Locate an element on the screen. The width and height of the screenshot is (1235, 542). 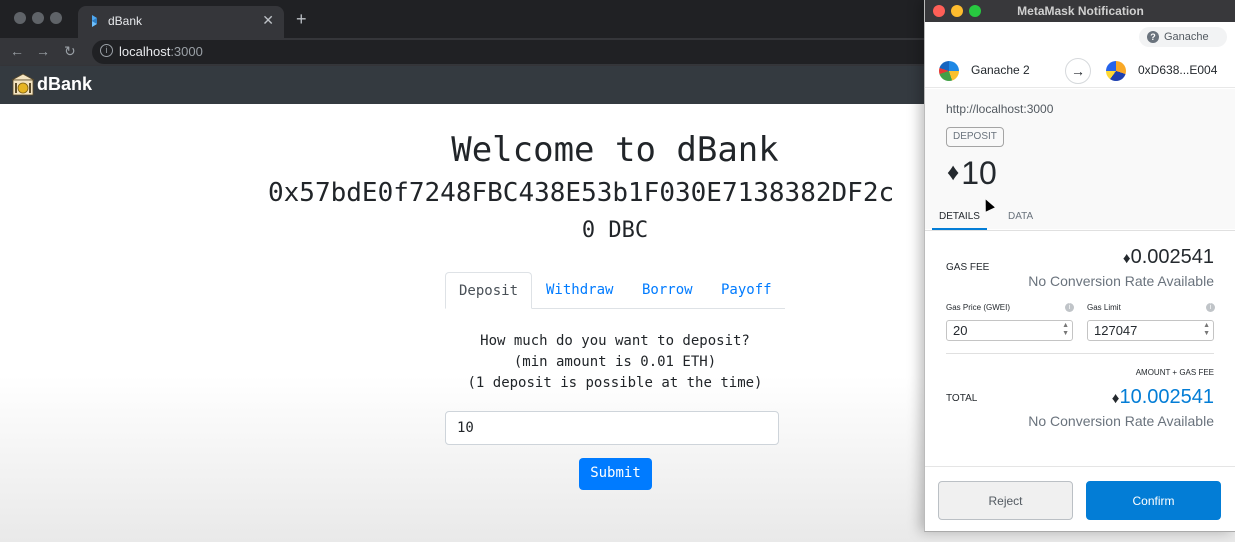
transaction-amount: ♦10 is located at coordinates (972, 173).